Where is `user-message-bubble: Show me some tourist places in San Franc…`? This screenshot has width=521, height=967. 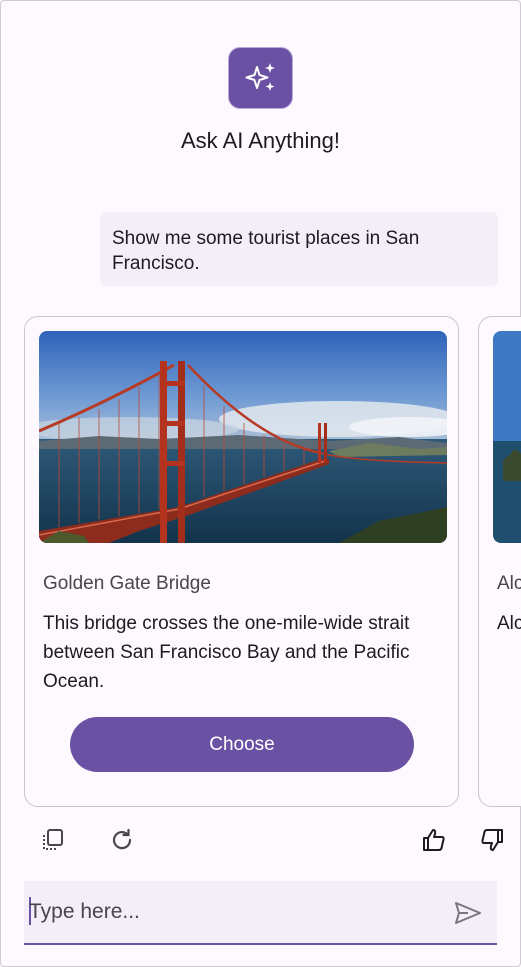 user-message-bubble: Show me some tourist places in San Franc… is located at coordinates (299, 249).